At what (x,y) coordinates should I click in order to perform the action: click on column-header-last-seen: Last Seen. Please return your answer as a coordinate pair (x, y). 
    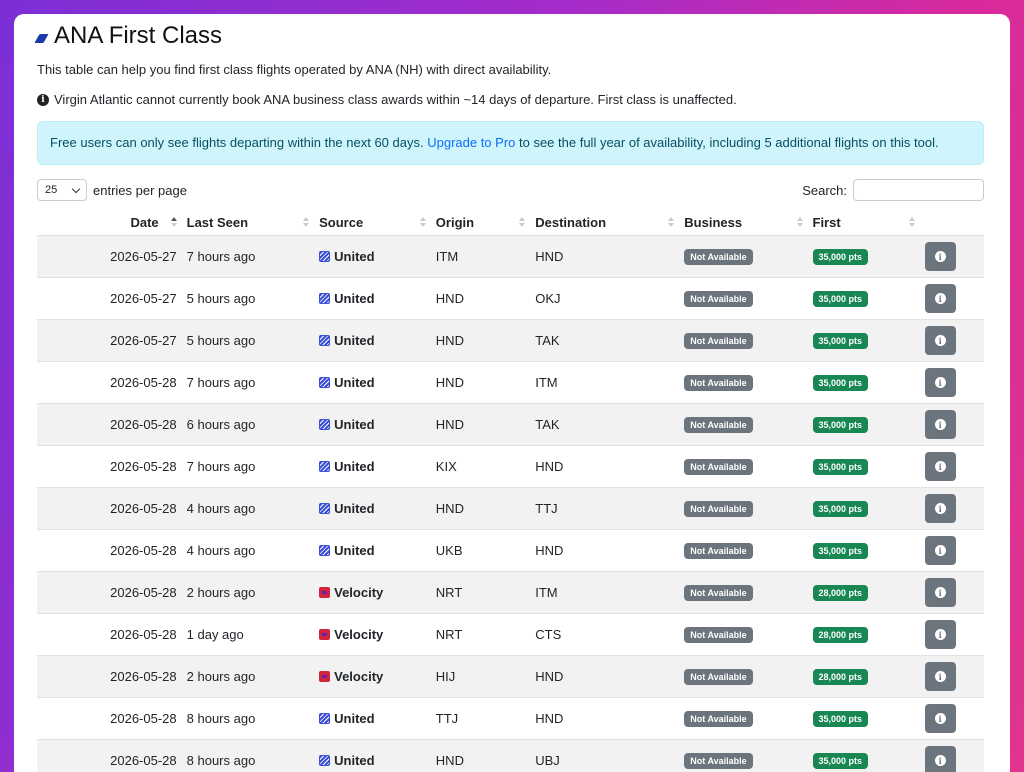
    Looking at the image, I should click on (253, 222).